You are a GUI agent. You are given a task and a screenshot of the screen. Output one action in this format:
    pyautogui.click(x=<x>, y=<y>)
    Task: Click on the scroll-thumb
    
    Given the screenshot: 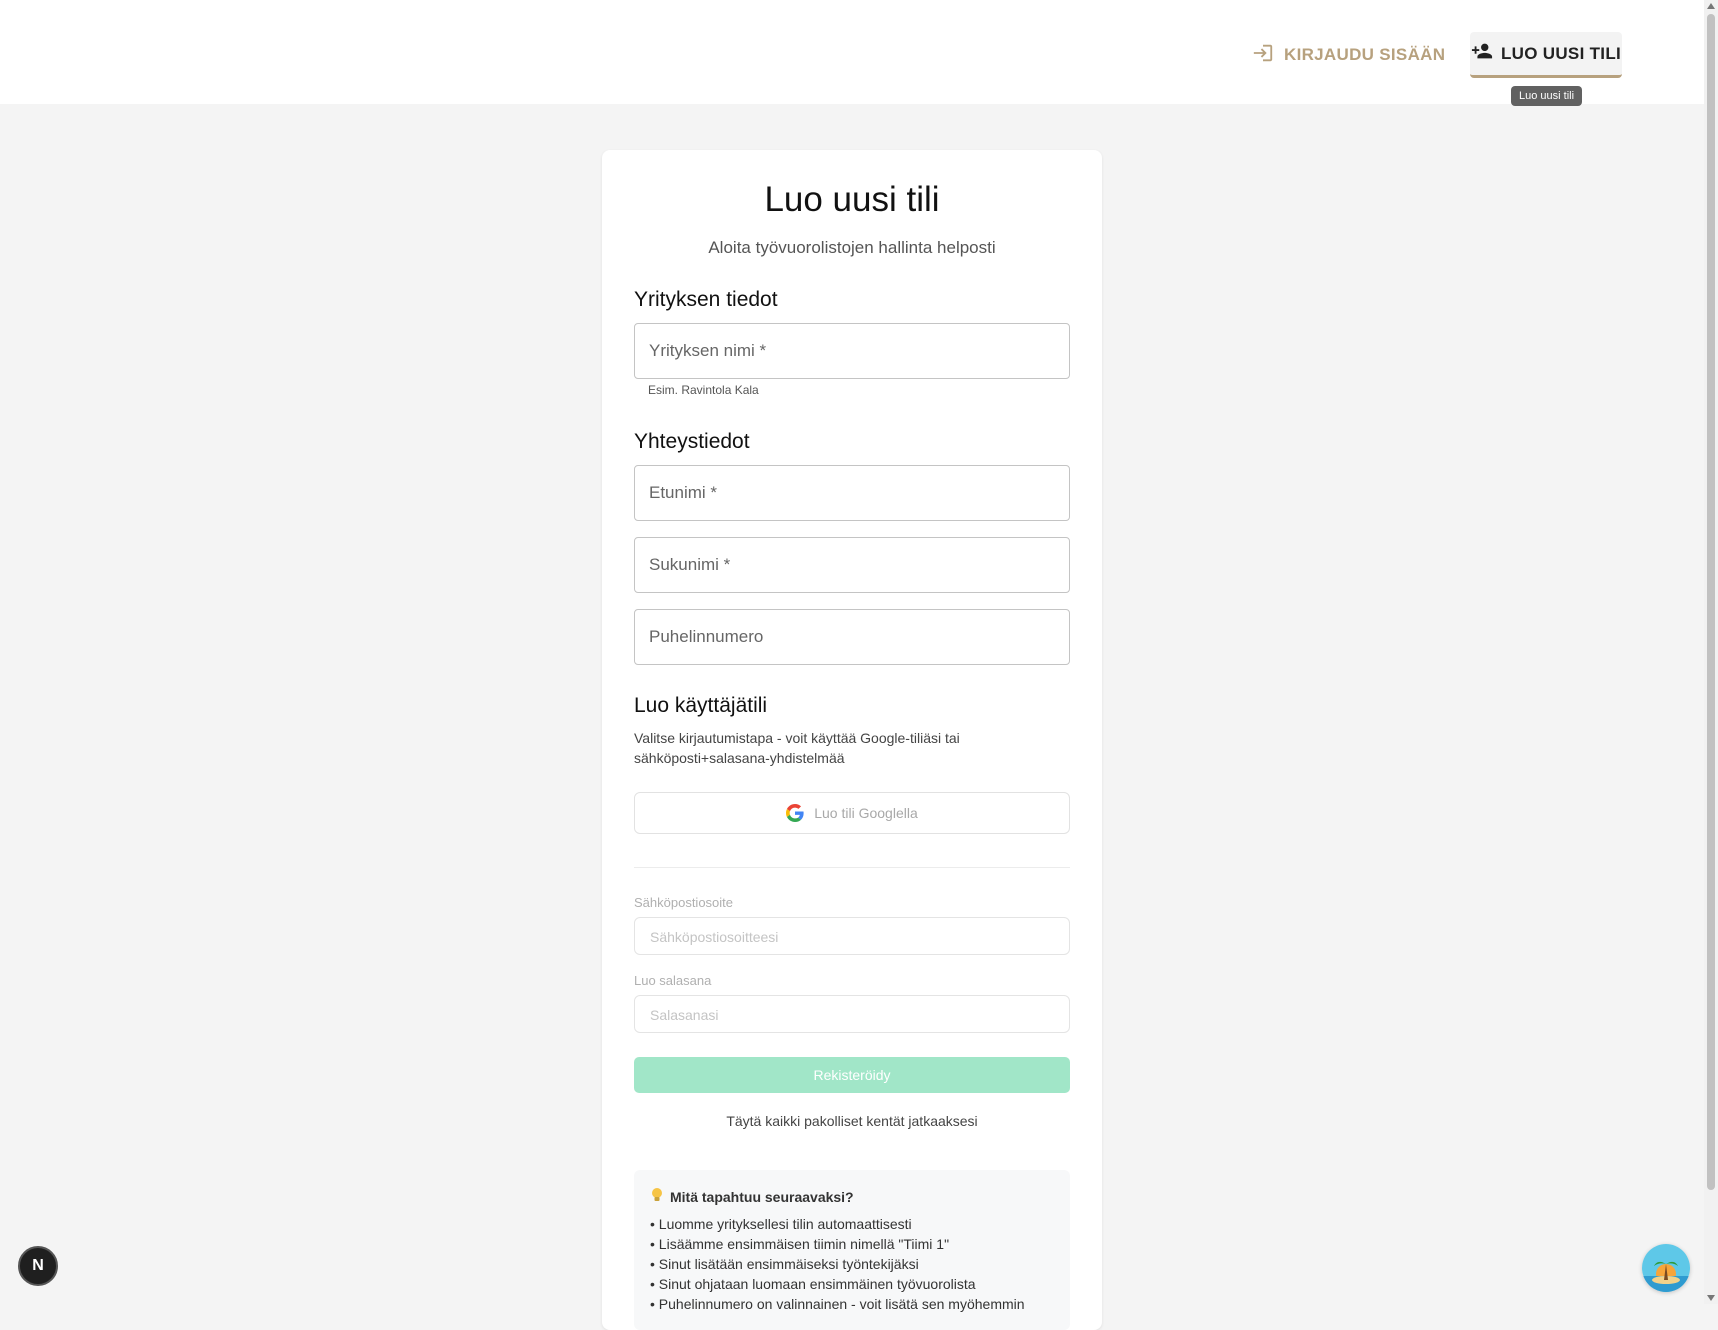 What is the action you would take?
    pyautogui.click(x=1711, y=602)
    